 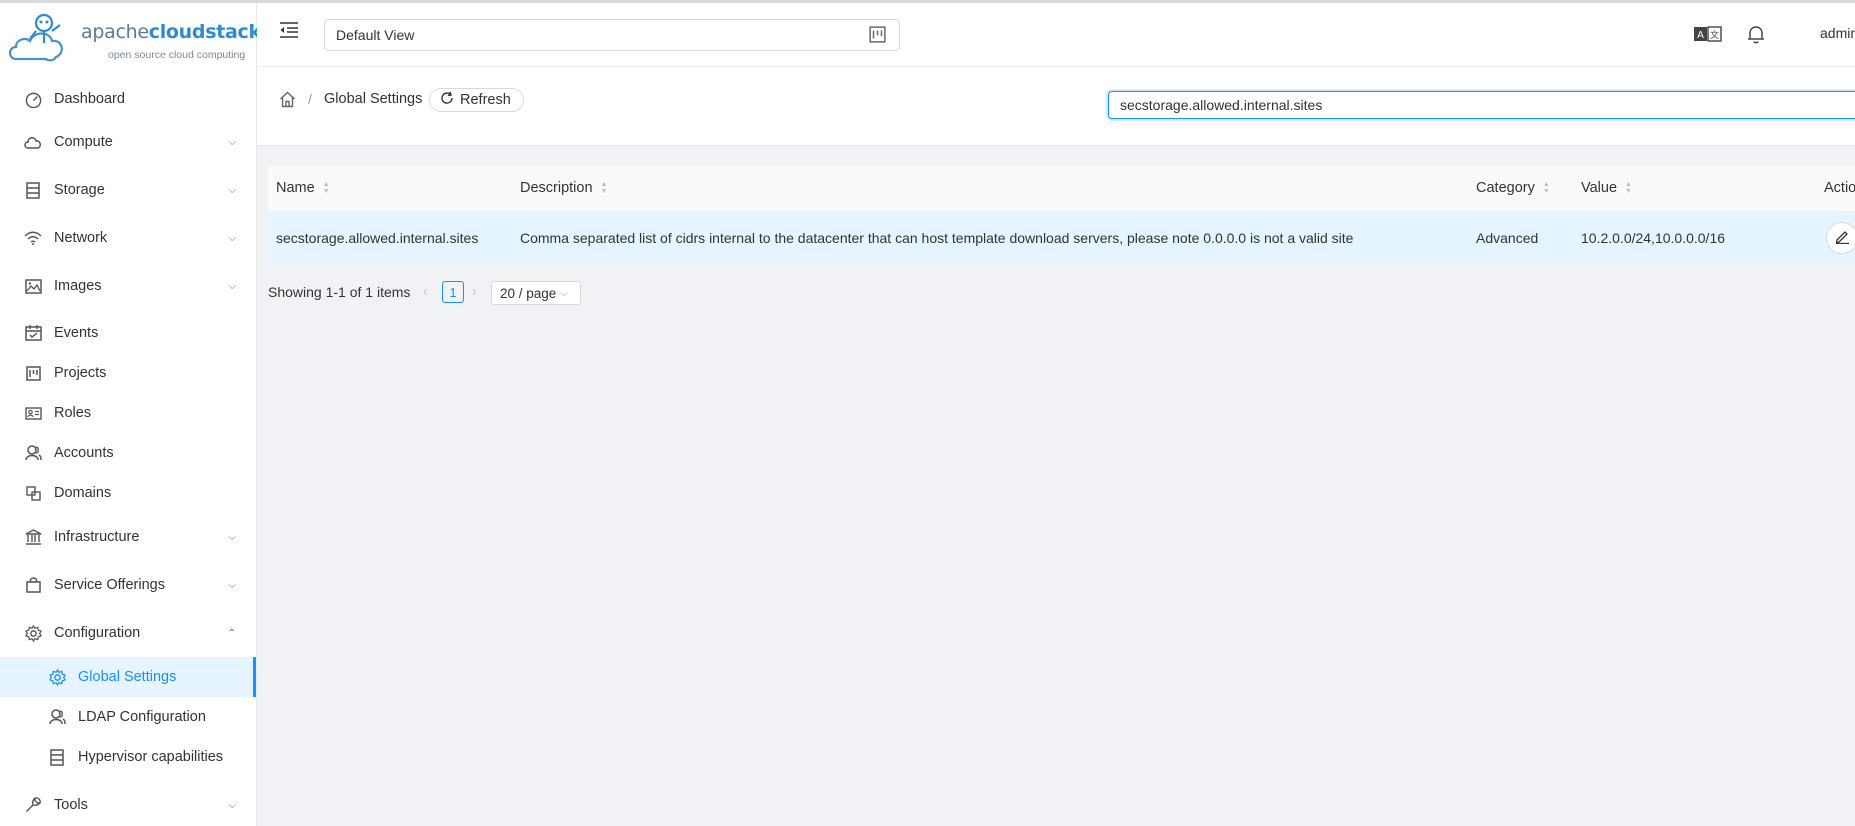 I want to click on sidebar-item-label: Service Offerings, so click(x=109, y=585).